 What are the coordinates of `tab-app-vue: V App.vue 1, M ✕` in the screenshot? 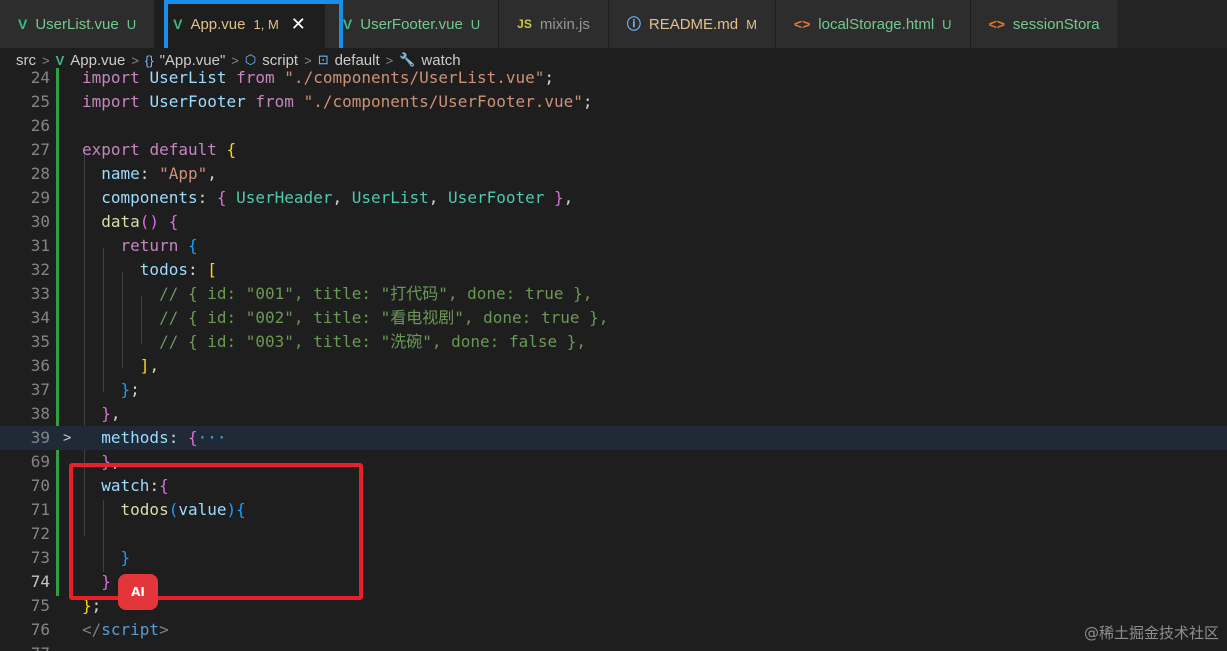 It's located at (240, 24).